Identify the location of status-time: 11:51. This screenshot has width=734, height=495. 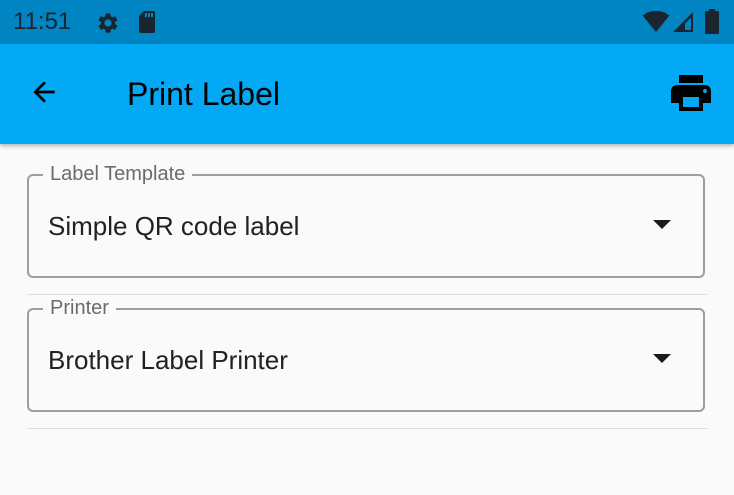
(42, 21).